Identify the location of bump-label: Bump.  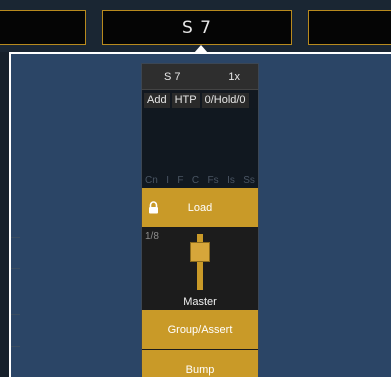
(200, 370).